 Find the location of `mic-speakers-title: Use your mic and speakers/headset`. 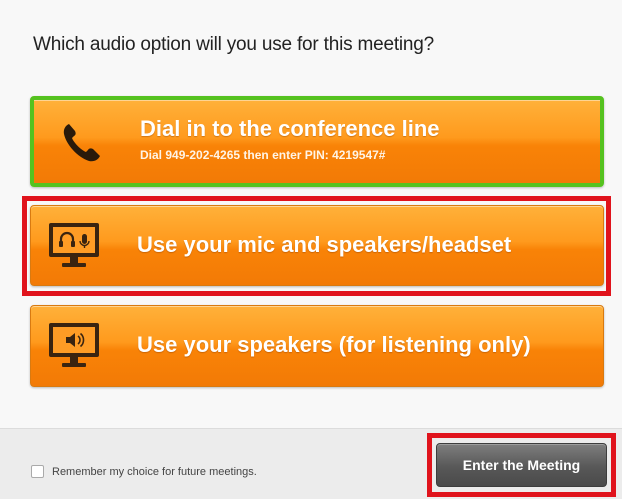

mic-speakers-title: Use your mic and speakers/headset is located at coordinates (324, 244).